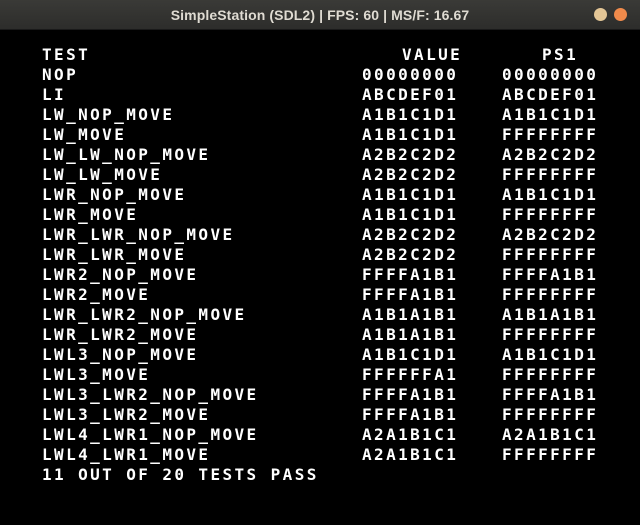 The image size is (640, 525). I want to click on table-row: LWR_LWR_MOVE A2B2C2D2 FFFFFFFF, so click(320, 255).